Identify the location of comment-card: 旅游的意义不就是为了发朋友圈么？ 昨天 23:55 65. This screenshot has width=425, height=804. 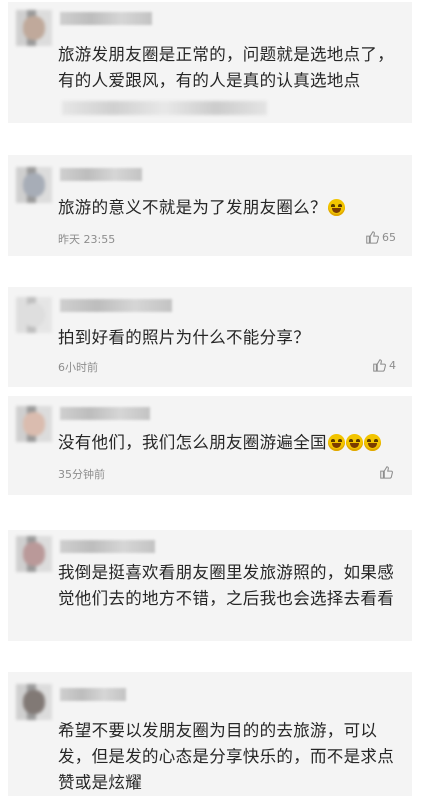
(210, 205).